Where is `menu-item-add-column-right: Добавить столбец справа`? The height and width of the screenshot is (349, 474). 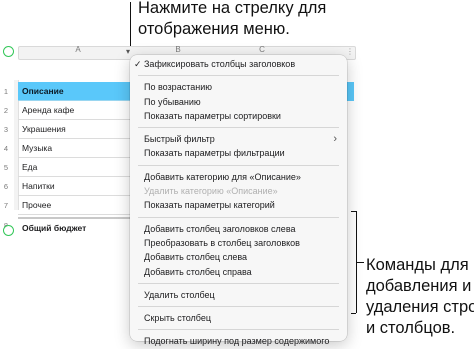
menu-item-add-column-right: Добавить столбец справа is located at coordinates (238, 272).